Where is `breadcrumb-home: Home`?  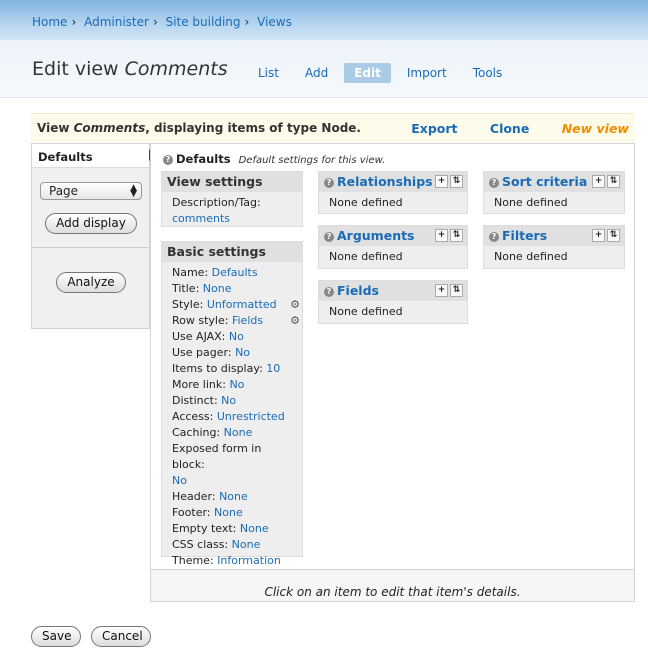
breadcrumb-home: Home is located at coordinates (49, 22).